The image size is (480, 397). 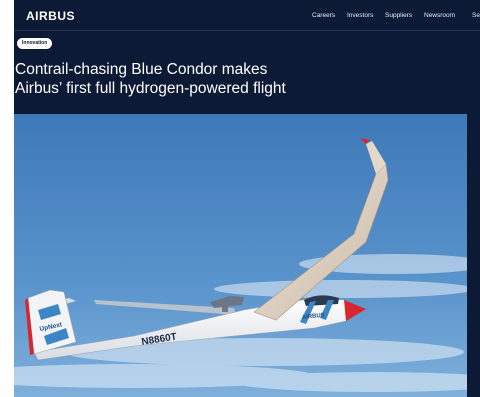 I want to click on nav-suppliers: Suppliers, so click(x=398, y=15).